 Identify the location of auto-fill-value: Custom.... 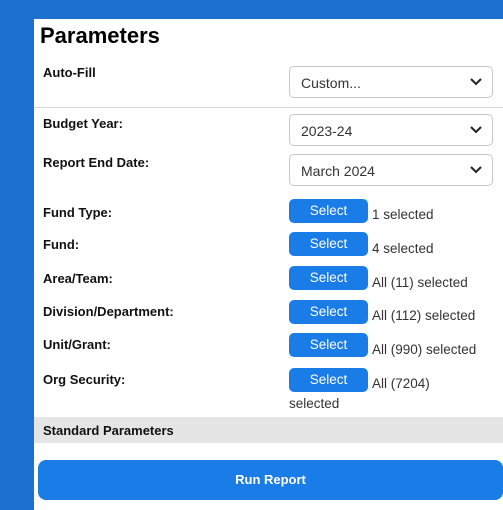
(331, 83).